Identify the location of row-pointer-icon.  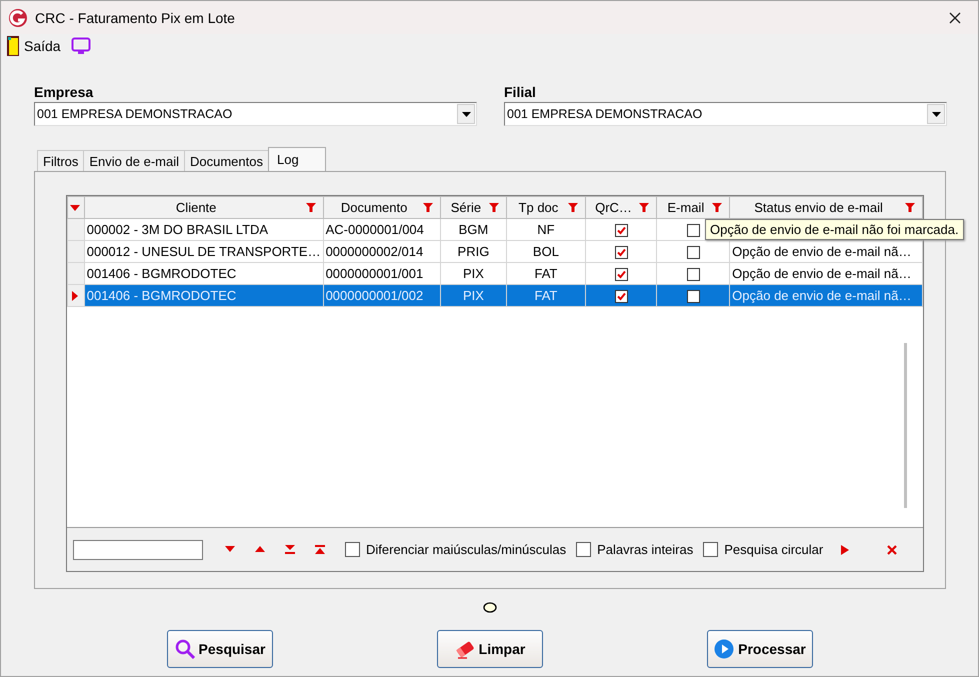
(75, 295).